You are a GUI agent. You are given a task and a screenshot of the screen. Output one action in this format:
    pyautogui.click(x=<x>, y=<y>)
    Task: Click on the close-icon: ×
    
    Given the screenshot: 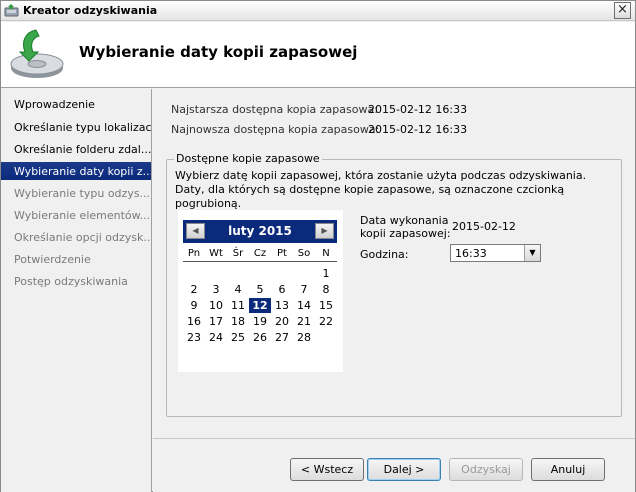 What is the action you would take?
    pyautogui.click(x=622, y=9)
    